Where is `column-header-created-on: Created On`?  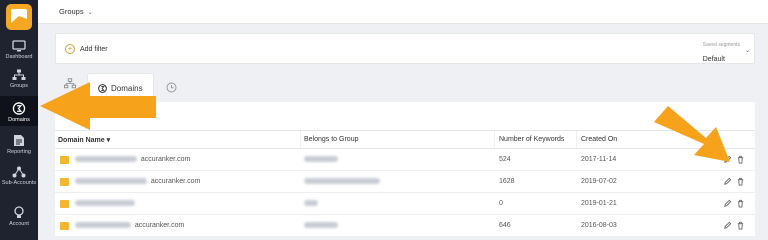 column-header-created-on: Created On is located at coordinates (599, 139).